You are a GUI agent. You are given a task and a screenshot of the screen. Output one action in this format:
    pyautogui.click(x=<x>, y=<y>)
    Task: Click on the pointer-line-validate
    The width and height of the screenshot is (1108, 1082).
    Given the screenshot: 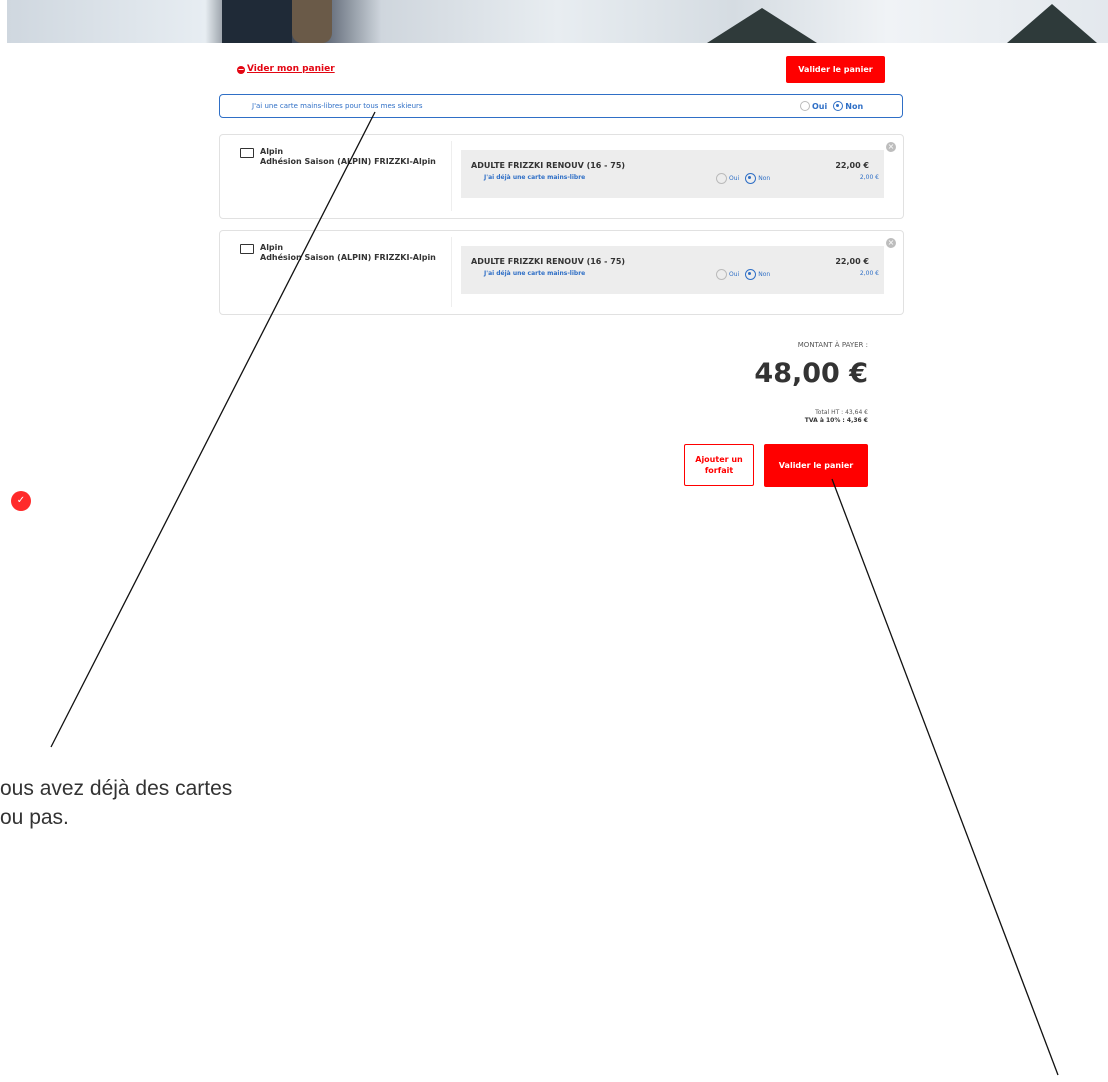 What is the action you would take?
    pyautogui.click(x=945, y=777)
    